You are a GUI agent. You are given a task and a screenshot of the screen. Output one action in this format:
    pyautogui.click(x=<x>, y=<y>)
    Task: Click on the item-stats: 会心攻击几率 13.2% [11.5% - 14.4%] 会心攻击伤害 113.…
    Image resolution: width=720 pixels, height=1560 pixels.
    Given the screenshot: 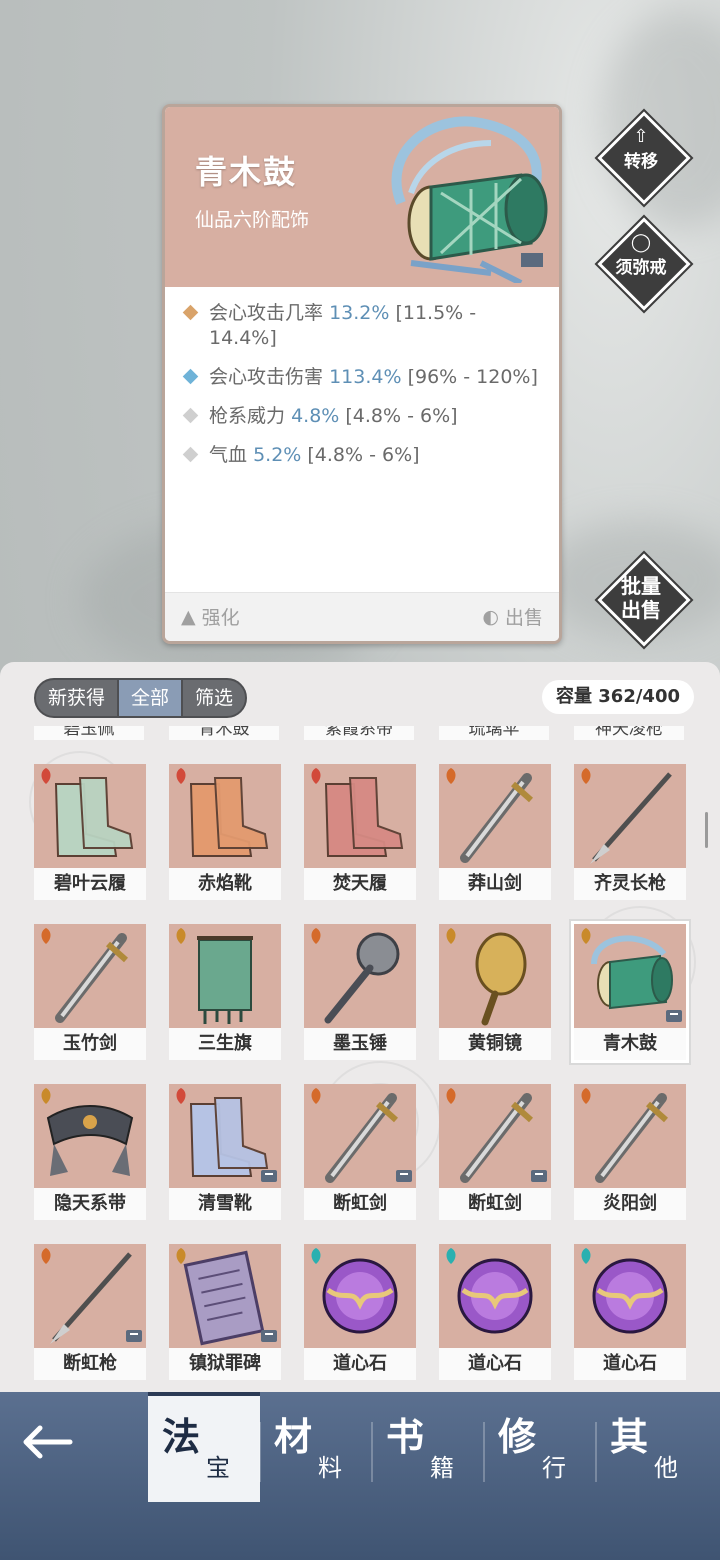 What is the action you would take?
    pyautogui.click(x=365, y=391)
    